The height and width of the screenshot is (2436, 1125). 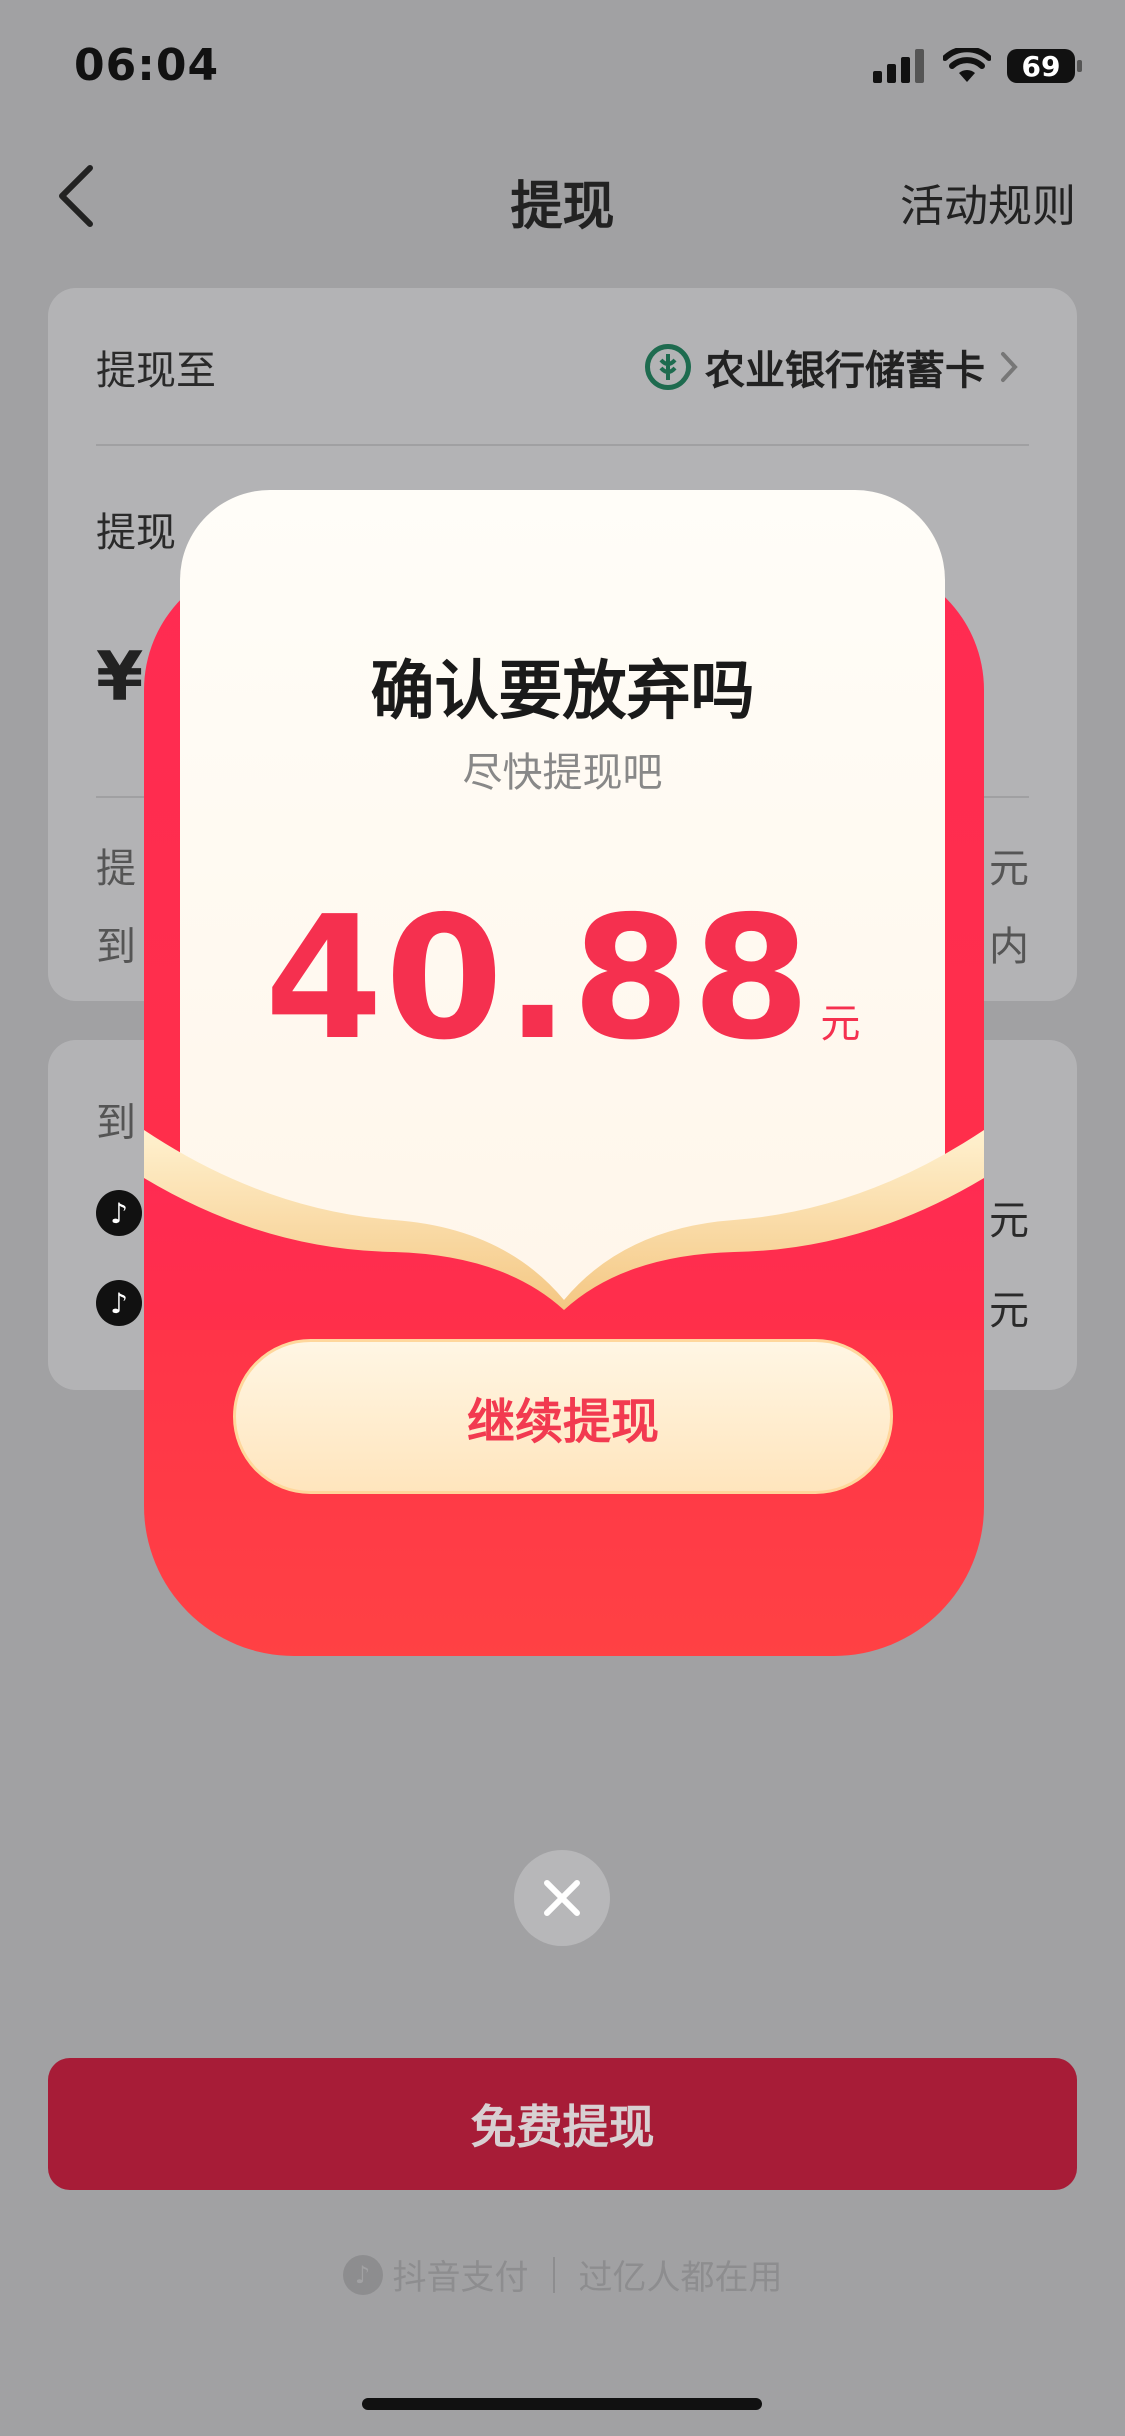 What do you see at coordinates (967, 65) in the screenshot?
I see `wifi-icon` at bounding box center [967, 65].